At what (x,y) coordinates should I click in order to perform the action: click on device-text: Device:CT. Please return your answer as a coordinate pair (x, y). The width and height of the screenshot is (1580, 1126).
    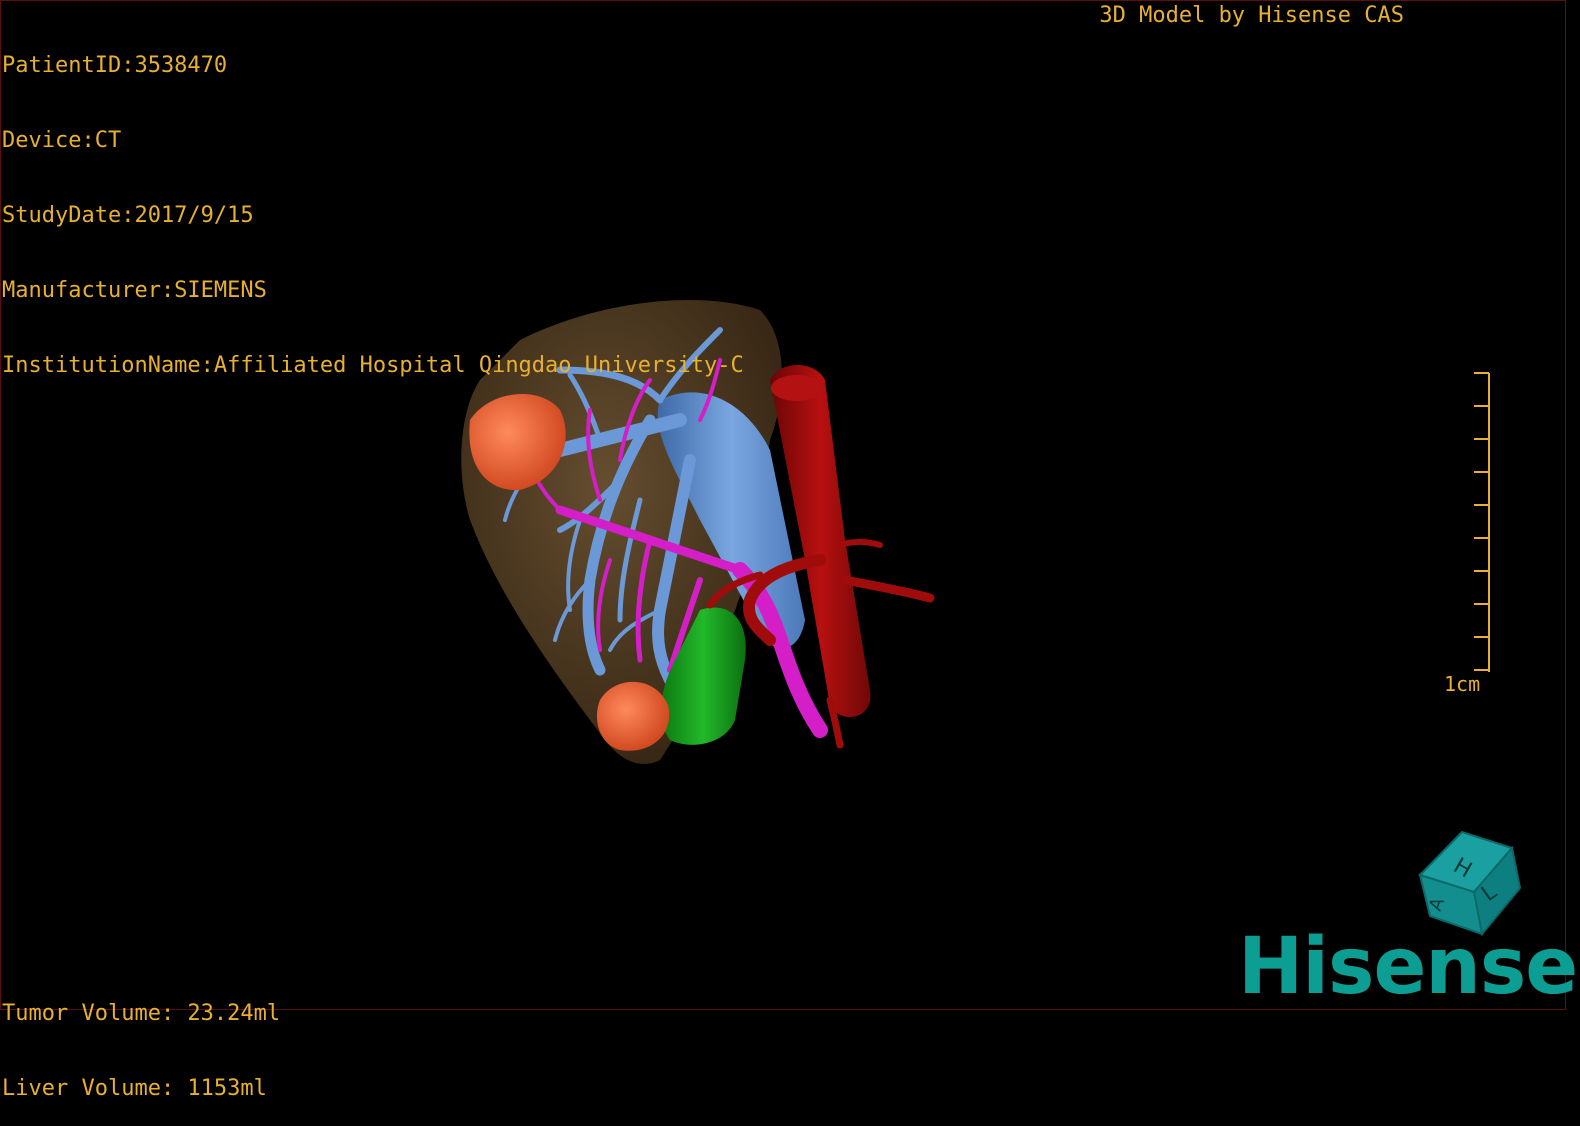
    Looking at the image, I should click on (62, 140).